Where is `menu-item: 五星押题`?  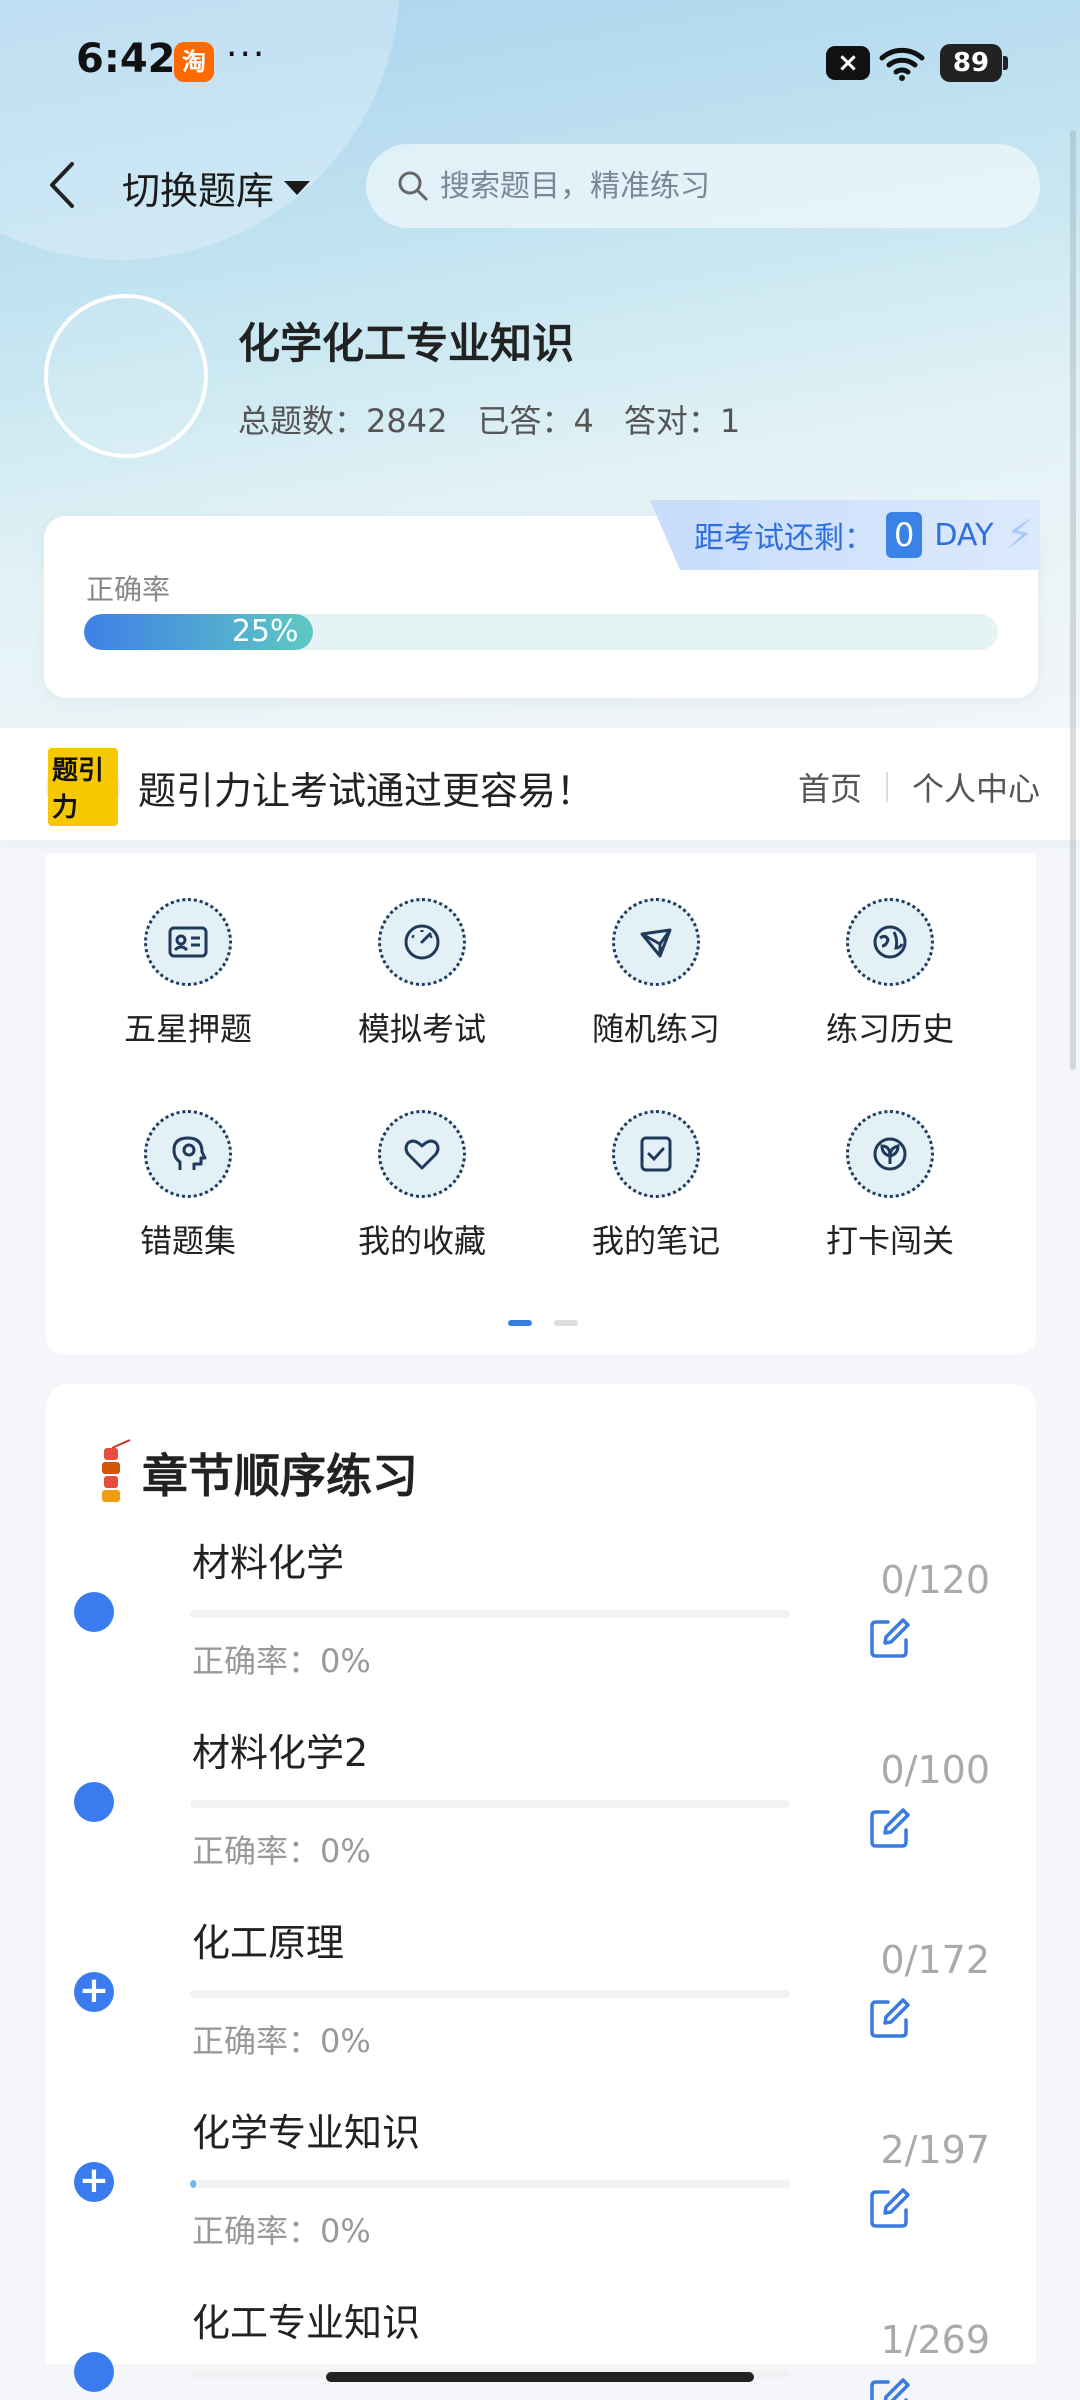
menu-item: 五星押题 is located at coordinates (188, 974).